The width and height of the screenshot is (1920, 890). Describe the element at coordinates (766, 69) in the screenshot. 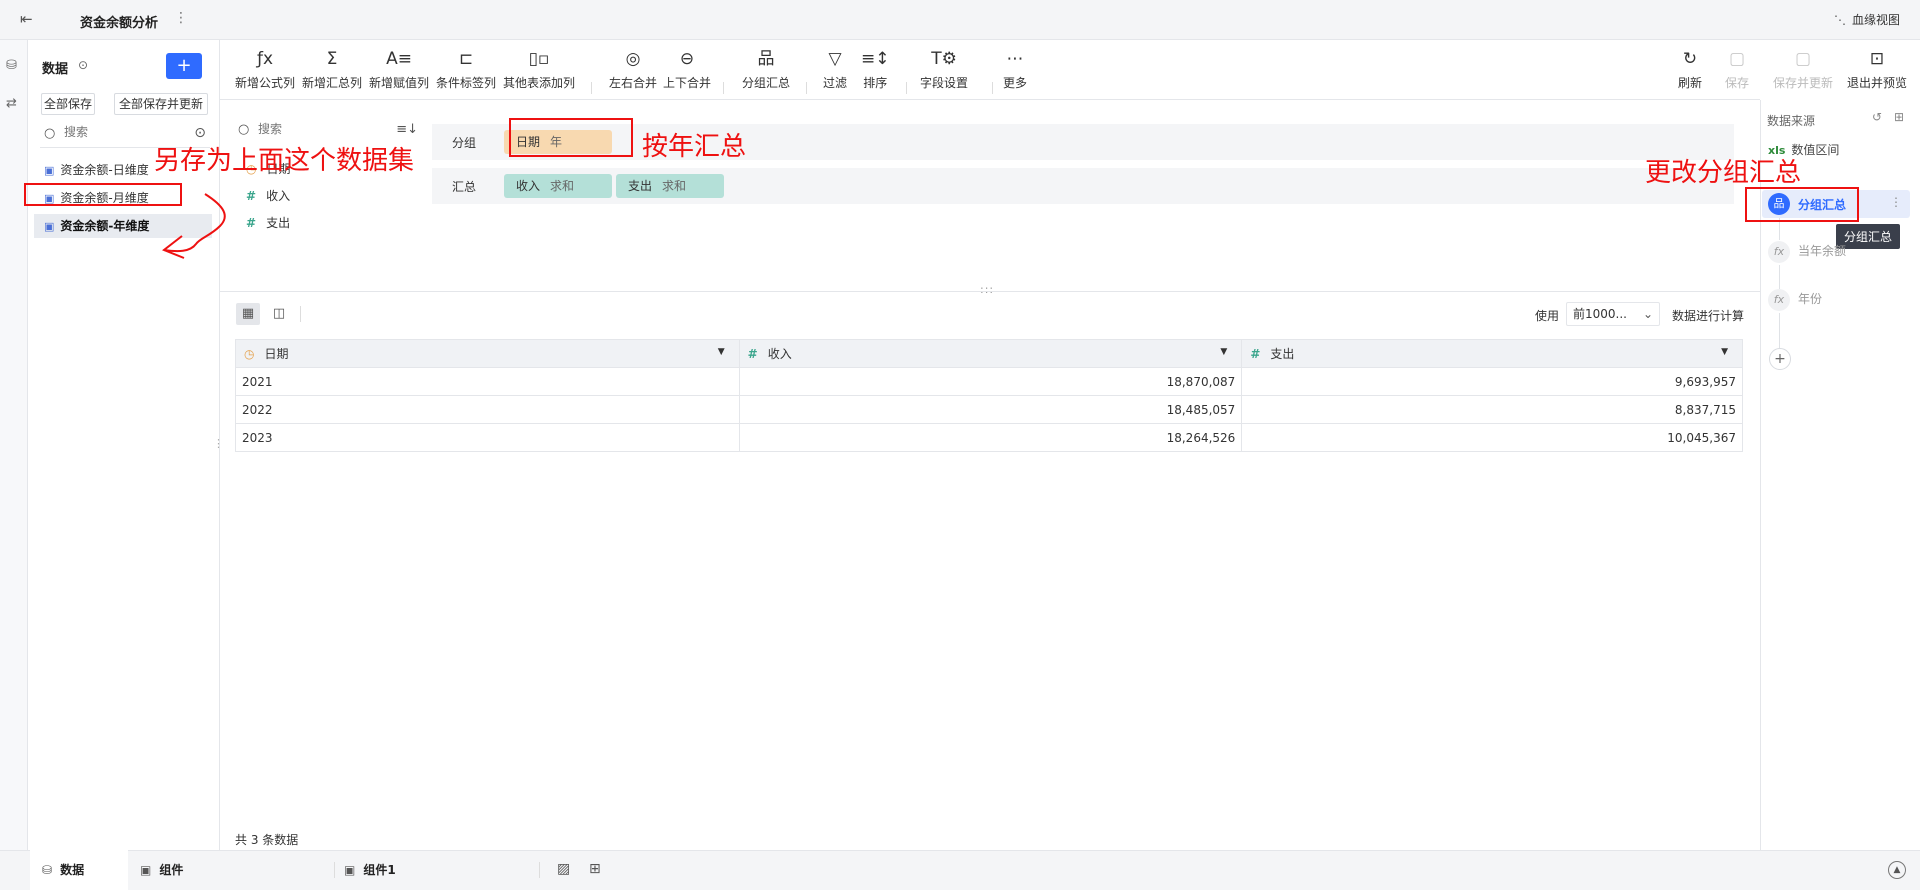

I see `group-summary-button: 品分组汇总` at that location.